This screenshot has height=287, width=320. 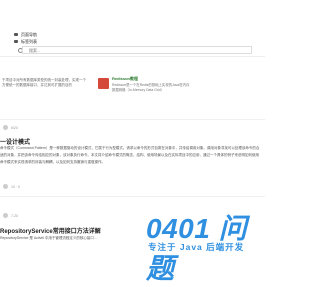 What do you see at coordinates (29, 34) in the screenshot?
I see `nav-item-label: 页面导航` at bounding box center [29, 34].